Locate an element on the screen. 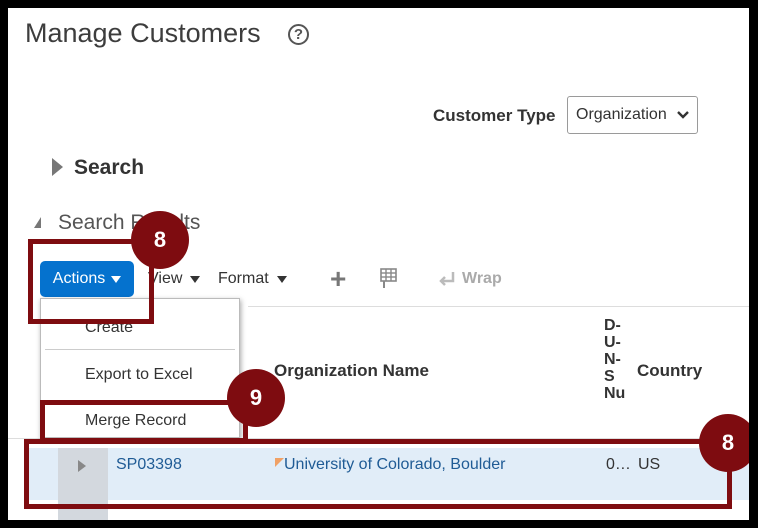 This screenshot has width=758, height=528. column-header-country: Country is located at coordinates (669, 371).